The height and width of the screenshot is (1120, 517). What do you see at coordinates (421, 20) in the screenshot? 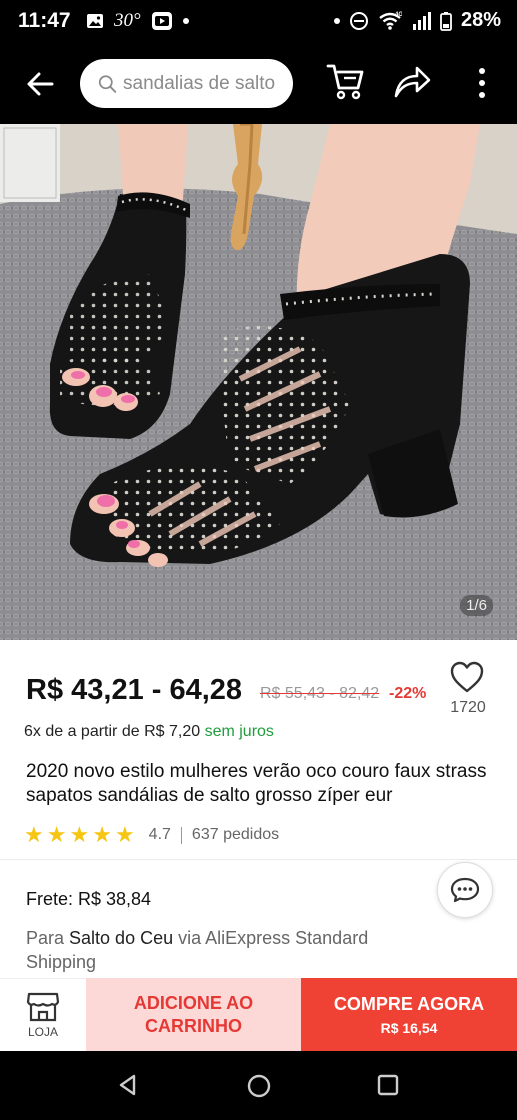
I see `signal-icon` at bounding box center [421, 20].